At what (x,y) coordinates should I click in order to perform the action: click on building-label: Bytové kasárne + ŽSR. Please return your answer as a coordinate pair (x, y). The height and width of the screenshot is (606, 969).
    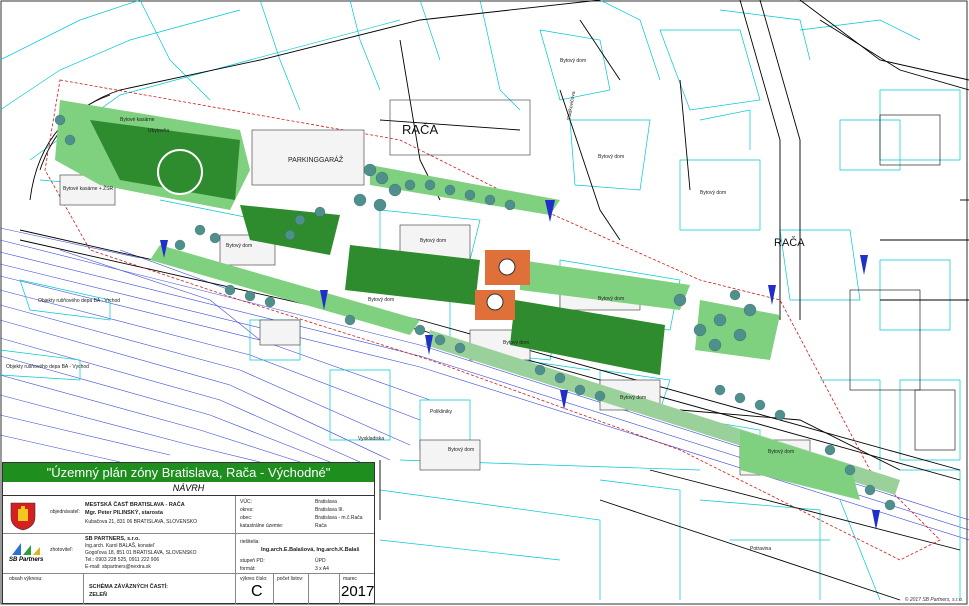
    Looking at the image, I should click on (88, 189).